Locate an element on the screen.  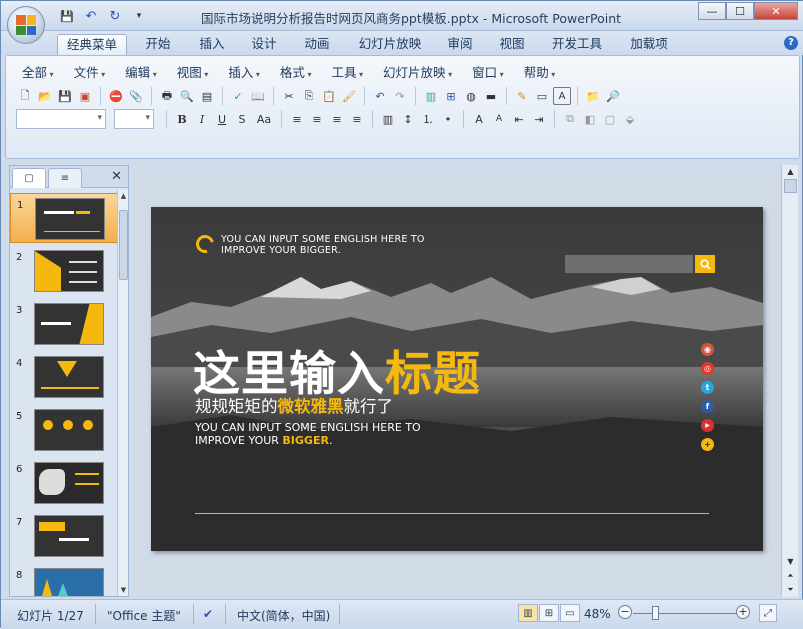
search-input is located at coordinates (629, 264).